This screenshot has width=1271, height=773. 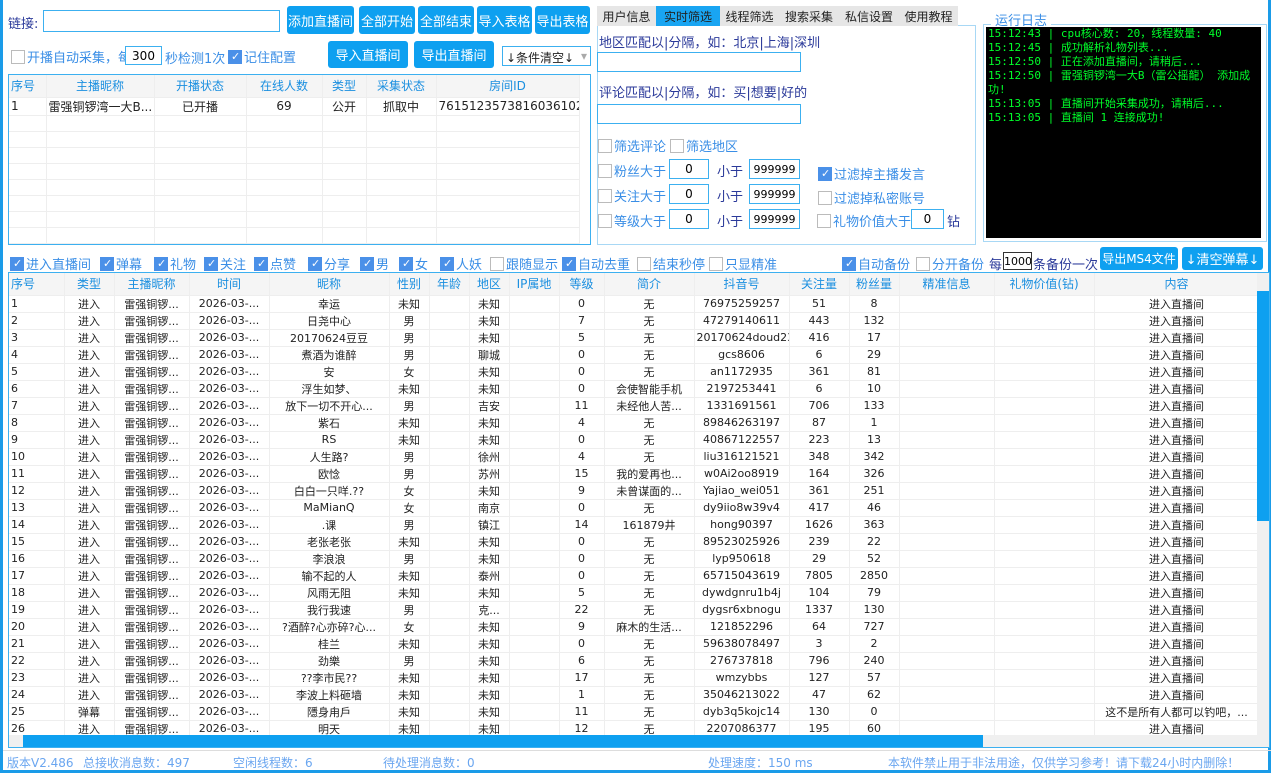 What do you see at coordinates (562, 20) in the screenshot?
I see `top-button-4: 导出表格` at bounding box center [562, 20].